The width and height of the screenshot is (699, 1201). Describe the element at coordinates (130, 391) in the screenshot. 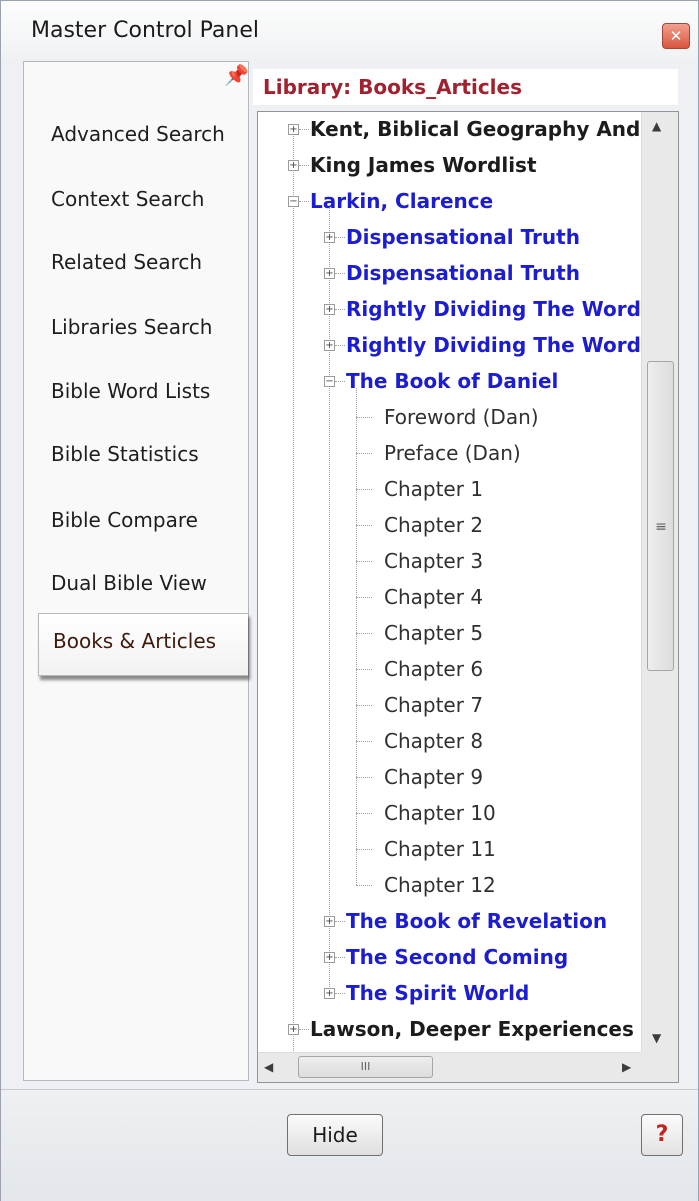

I see `tab-bible-word-lists: Bible Word Lists` at that location.